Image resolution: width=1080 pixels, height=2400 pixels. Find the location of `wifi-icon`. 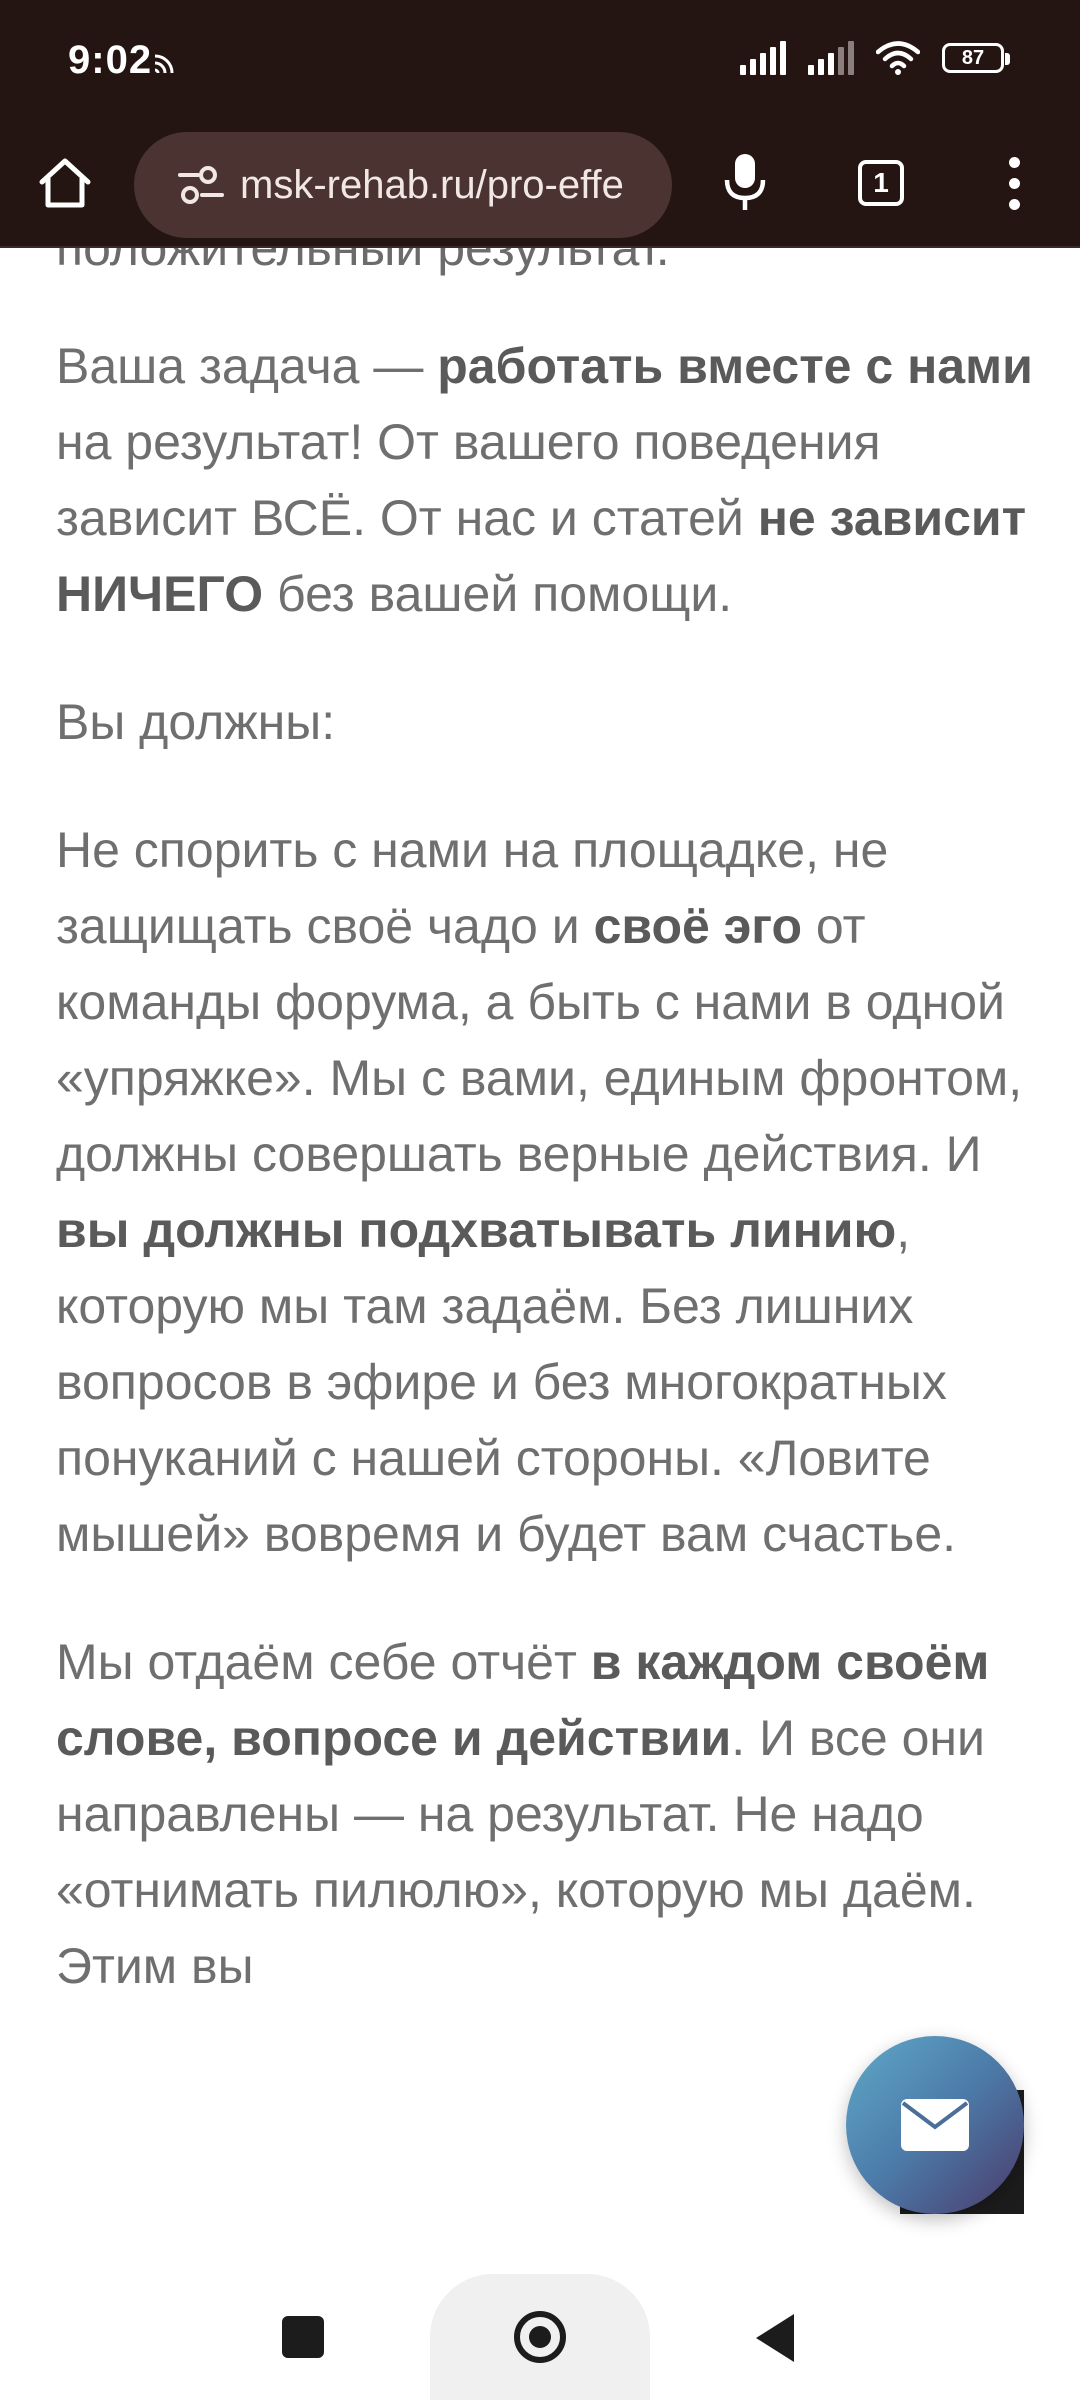

wifi-icon is located at coordinates (898, 58).